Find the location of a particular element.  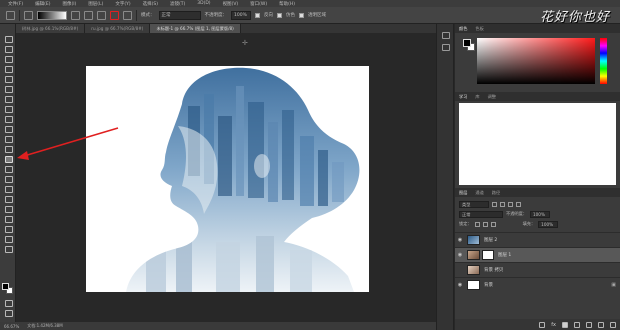

add-mask-icon is located at coordinates (565, 324).